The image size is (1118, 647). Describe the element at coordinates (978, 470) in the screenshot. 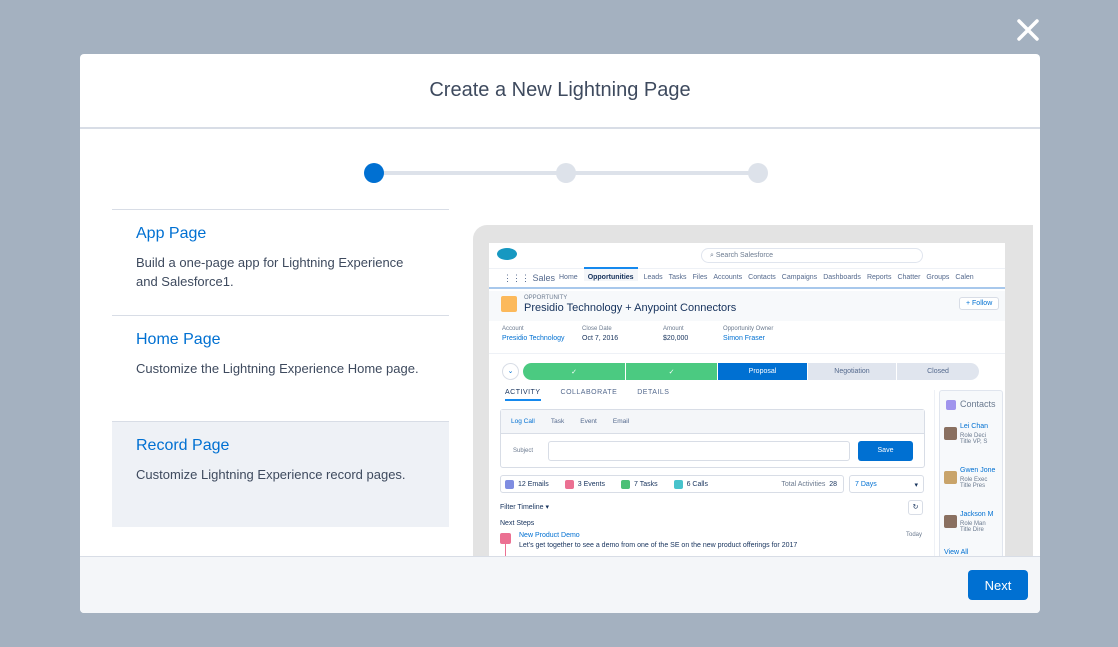

I see `contact-name: Gwen Jone` at that location.